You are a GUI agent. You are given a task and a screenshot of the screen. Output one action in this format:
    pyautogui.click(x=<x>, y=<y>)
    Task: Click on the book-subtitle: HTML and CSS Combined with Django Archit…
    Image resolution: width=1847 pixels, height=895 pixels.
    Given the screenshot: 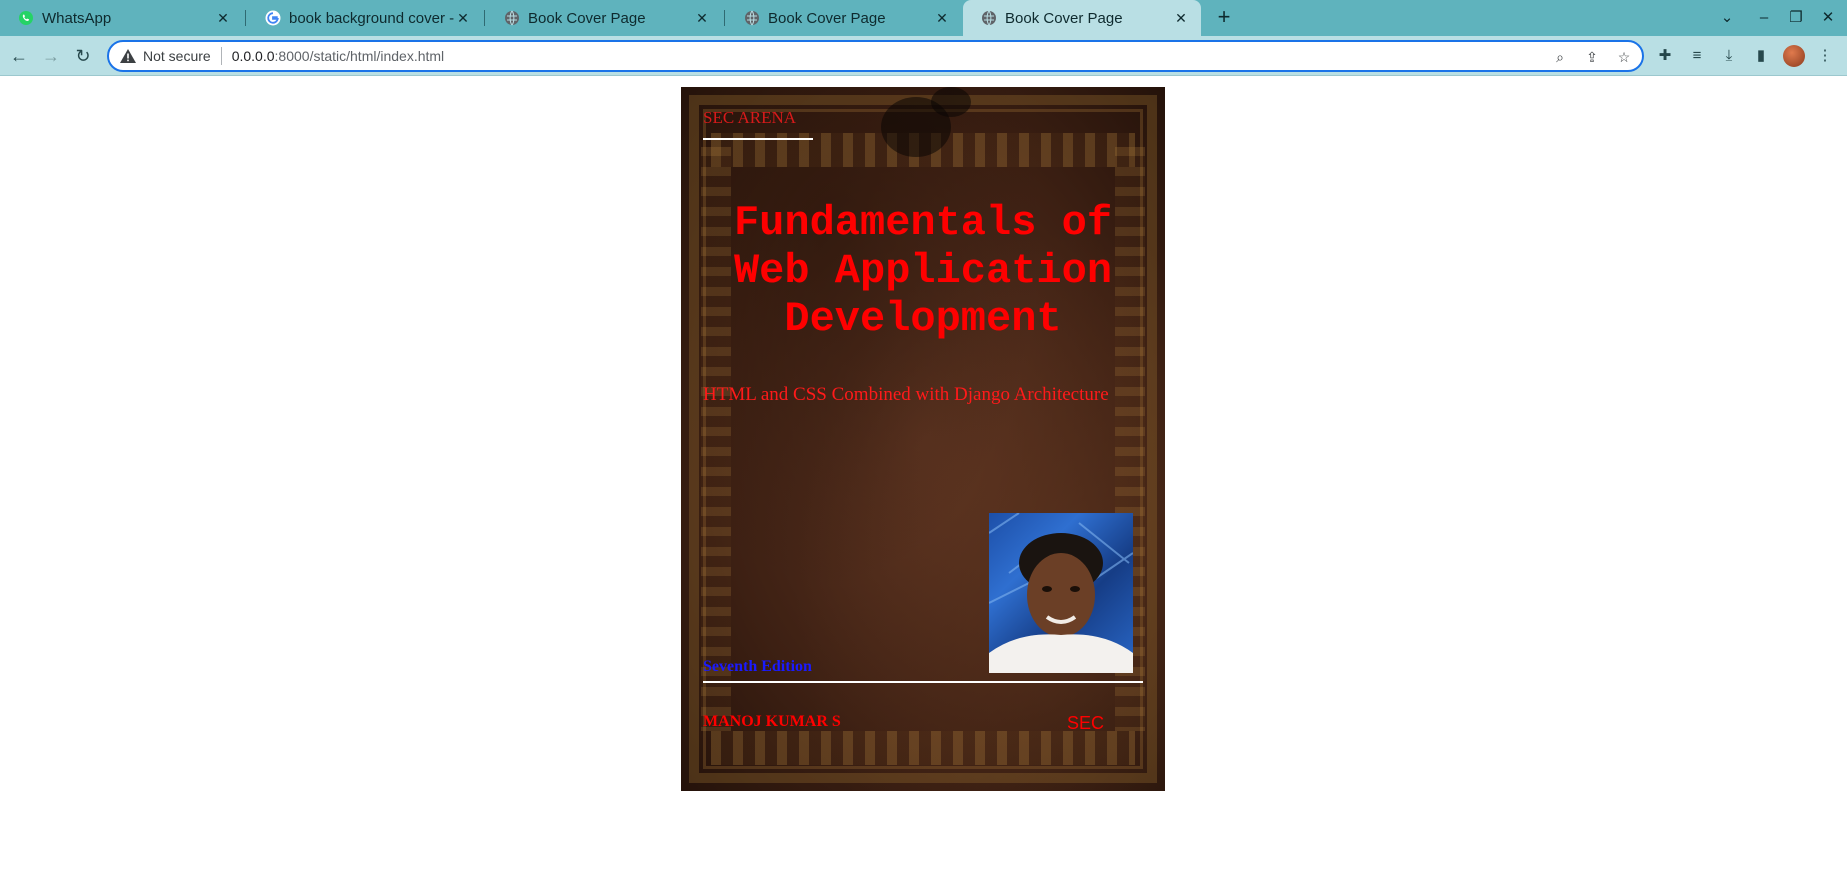 What is the action you would take?
    pyautogui.click(x=906, y=394)
    